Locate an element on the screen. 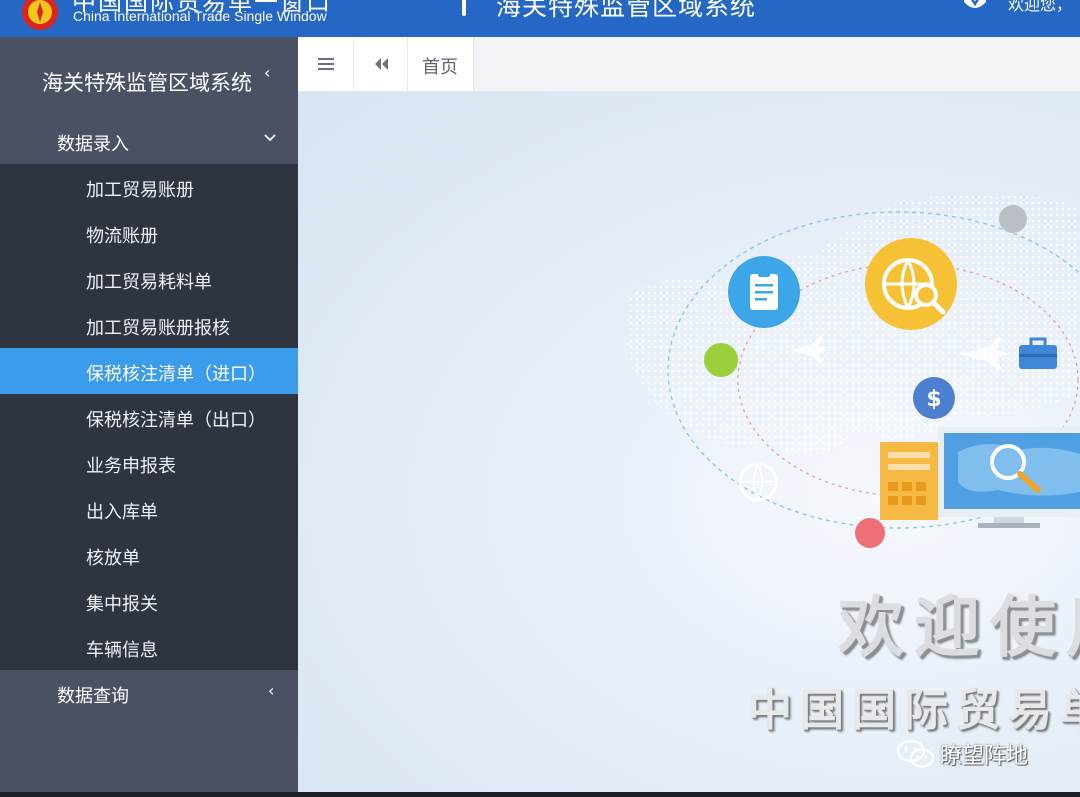  sidebar-item-logistics-book: 物流账册 is located at coordinates (149, 233).